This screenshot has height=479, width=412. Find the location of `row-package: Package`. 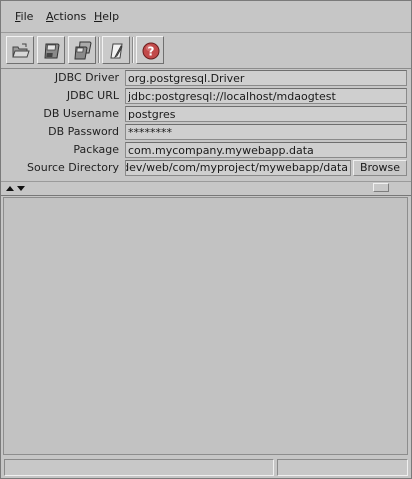

row-package: Package is located at coordinates (206, 150).